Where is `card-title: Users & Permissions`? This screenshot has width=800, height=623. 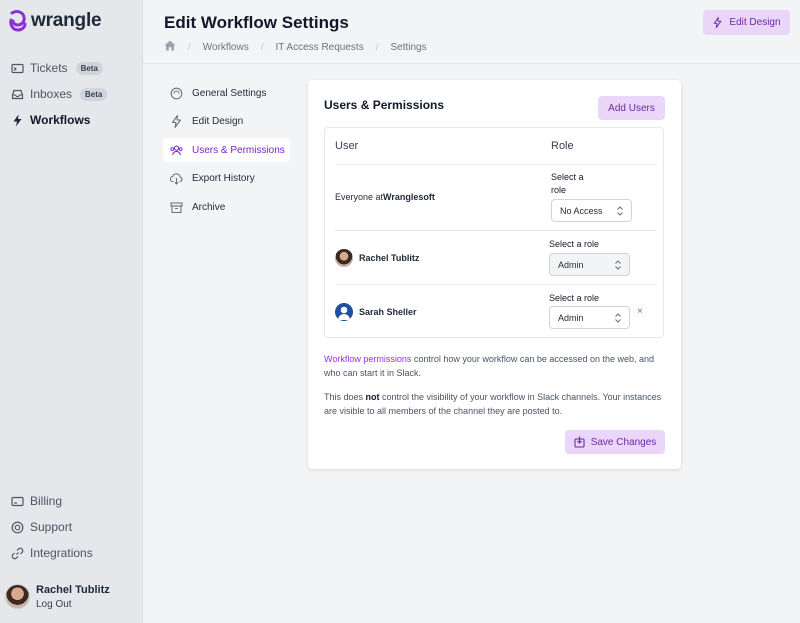
card-title: Users & Permissions is located at coordinates (384, 105).